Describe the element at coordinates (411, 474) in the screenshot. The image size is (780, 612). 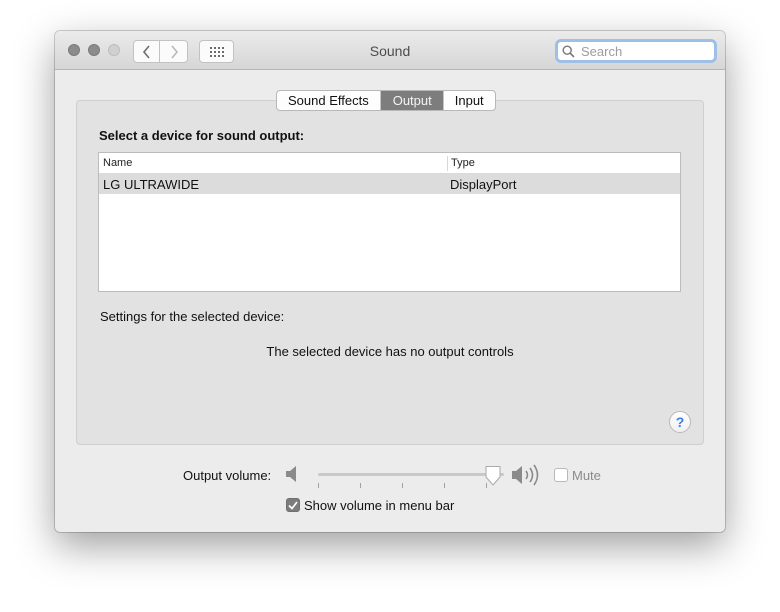
I see `slider-track` at that location.